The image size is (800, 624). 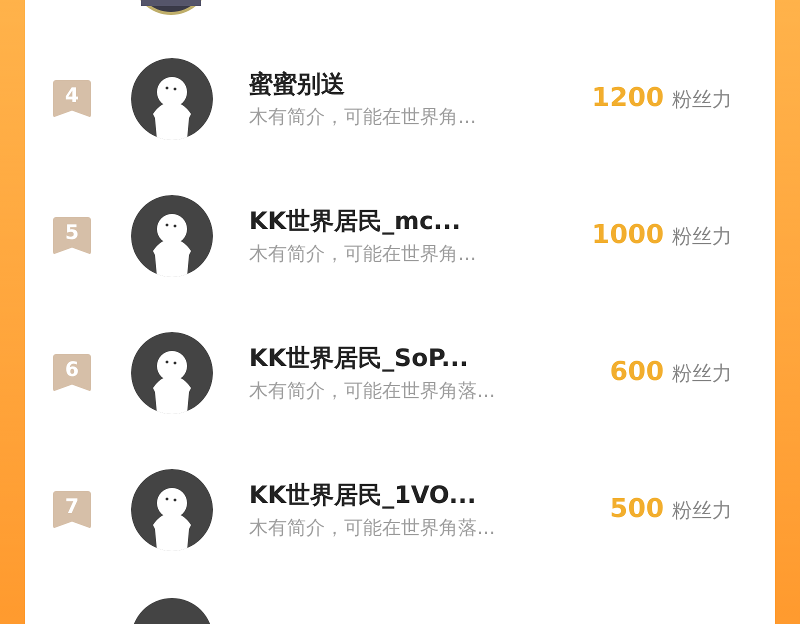 What do you see at coordinates (72, 99) in the screenshot?
I see `rank-badge: 4` at bounding box center [72, 99].